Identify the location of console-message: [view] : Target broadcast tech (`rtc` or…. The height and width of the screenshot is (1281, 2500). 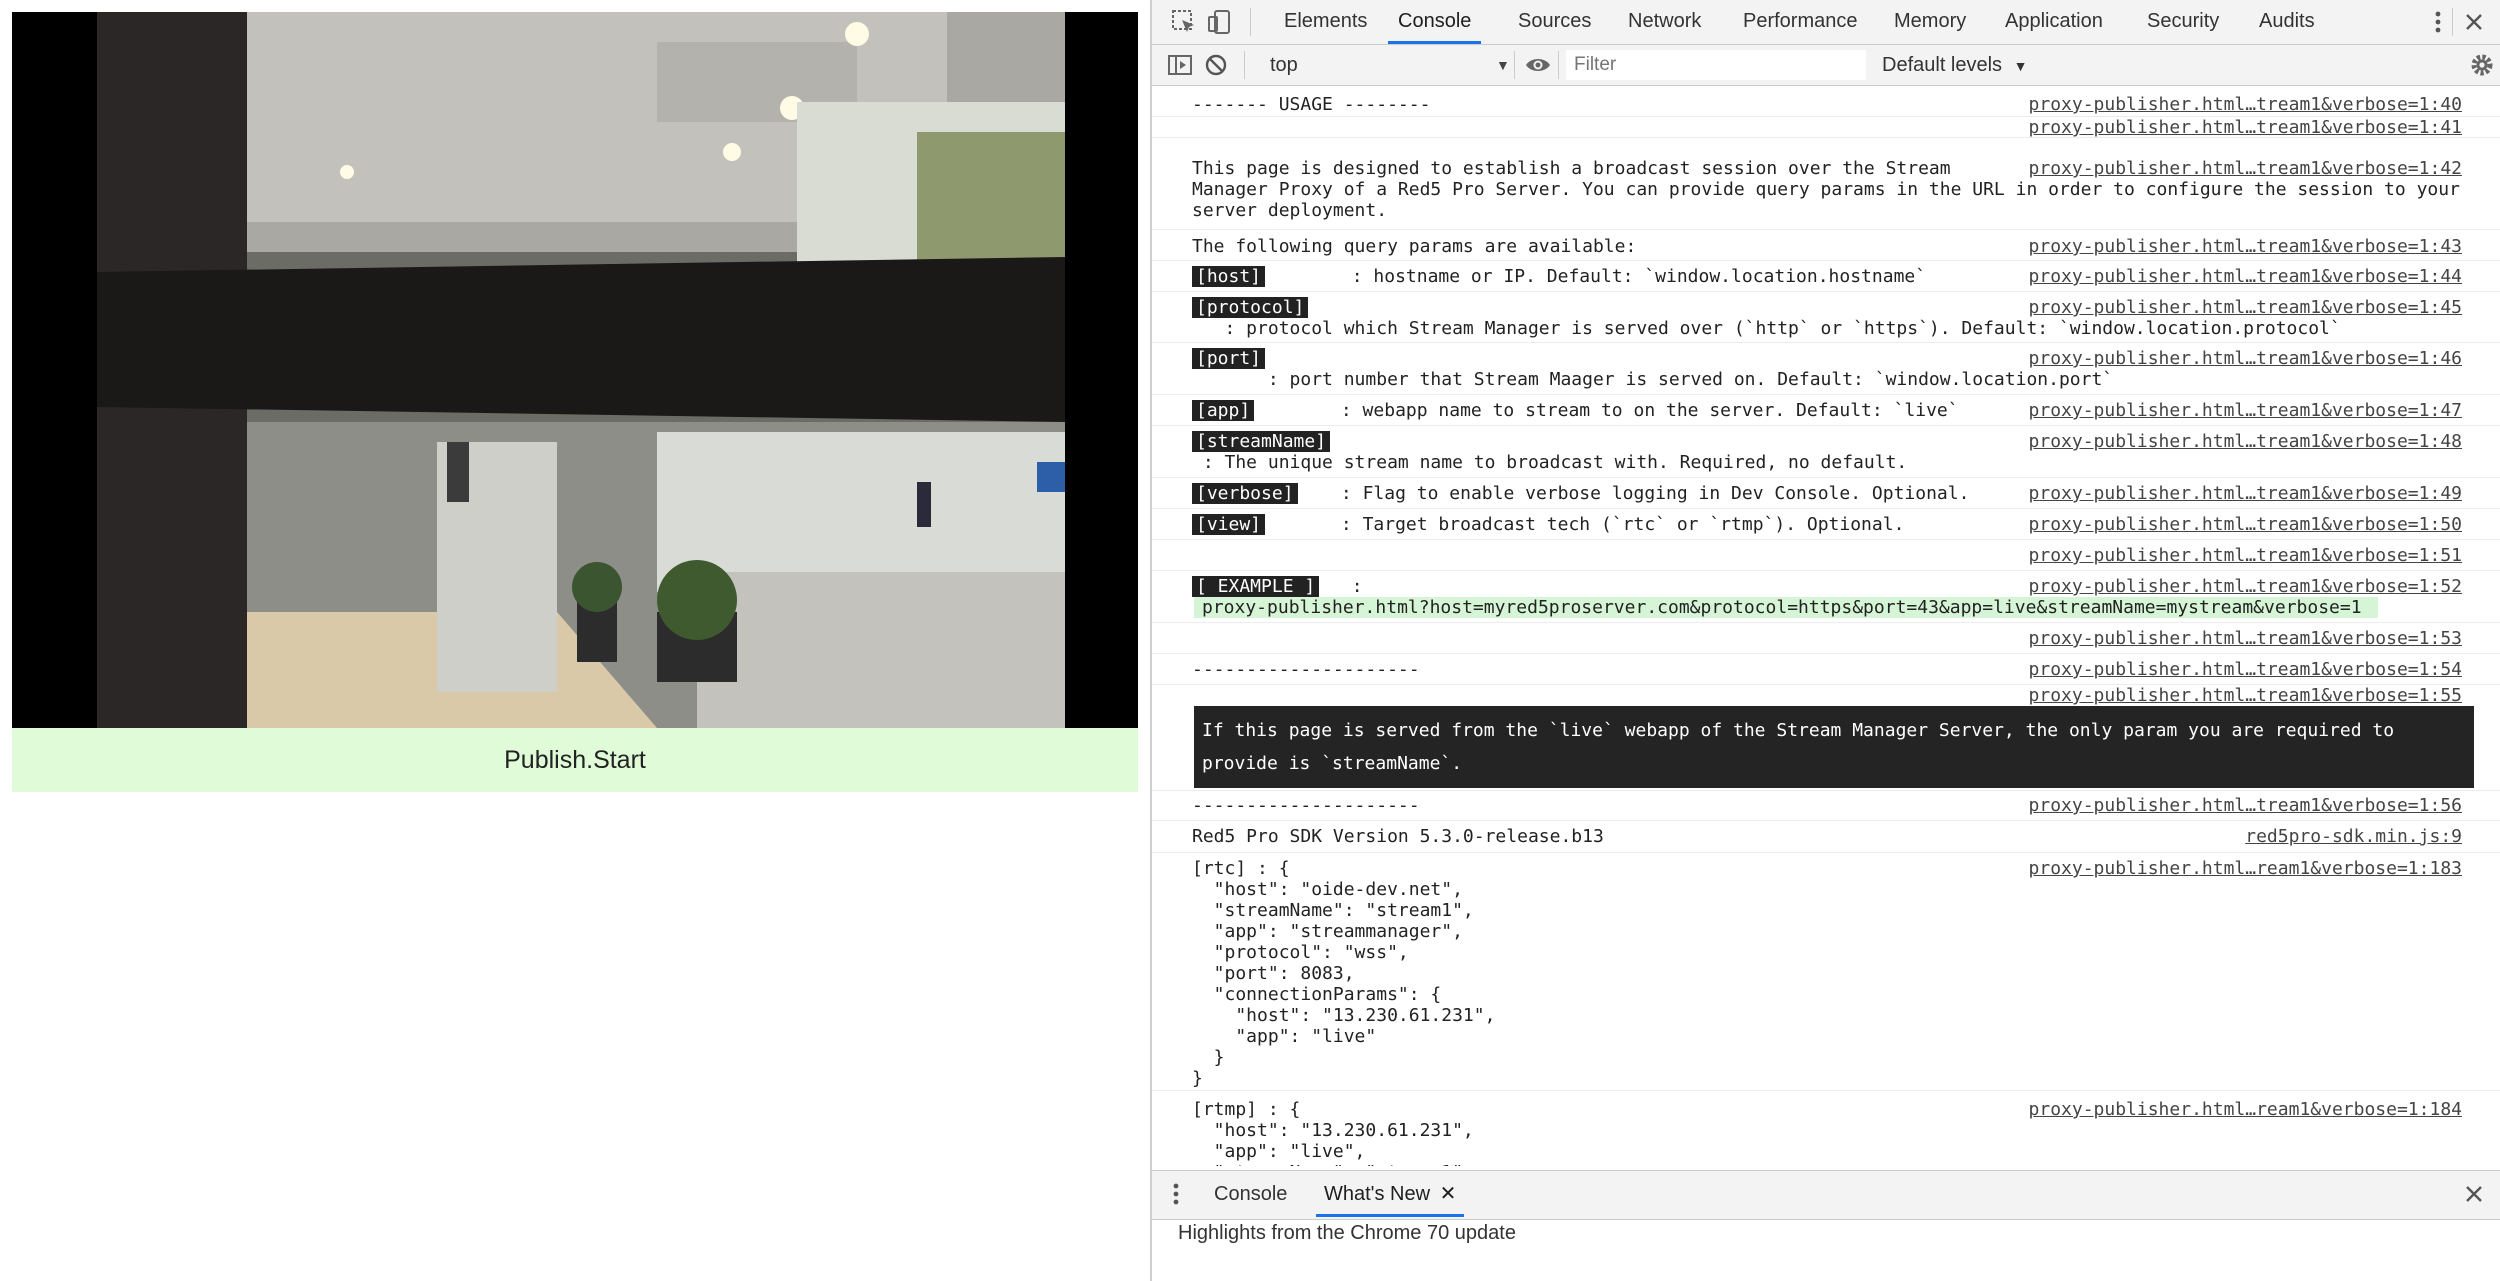
(1826, 524).